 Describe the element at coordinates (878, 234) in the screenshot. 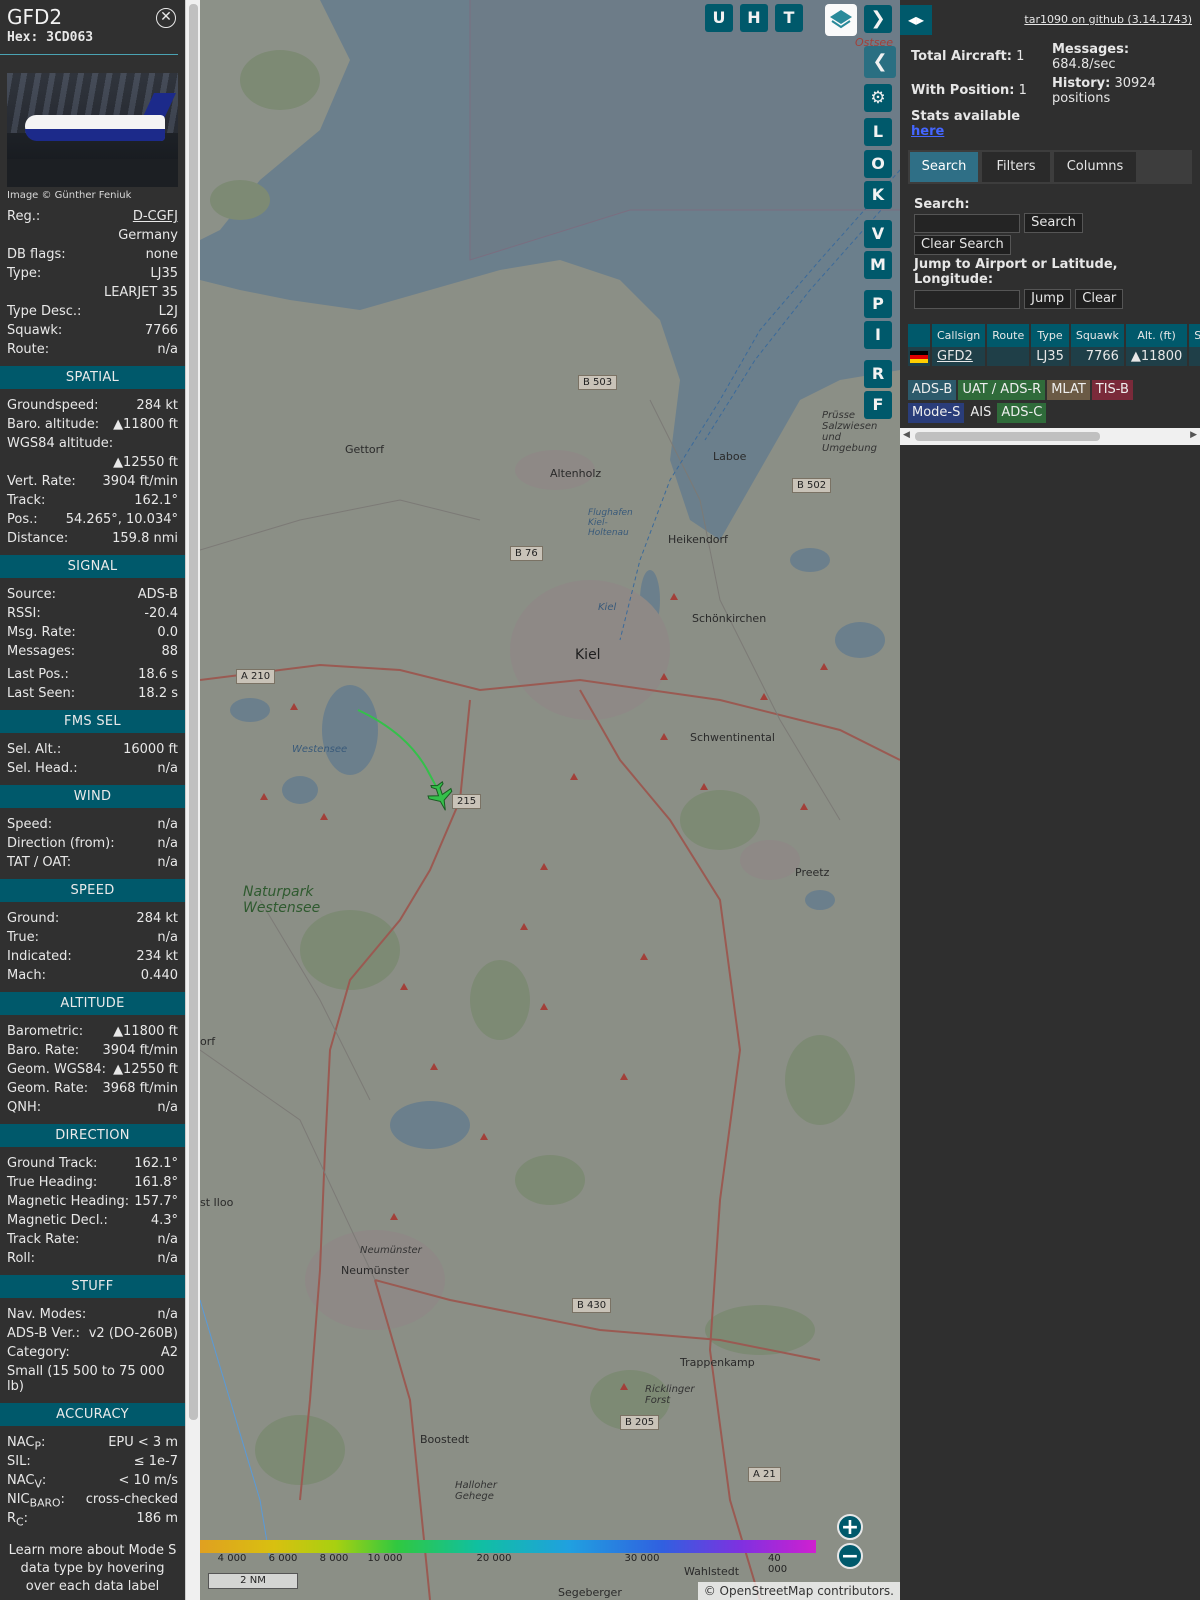

I see `map-button-v: V` at that location.